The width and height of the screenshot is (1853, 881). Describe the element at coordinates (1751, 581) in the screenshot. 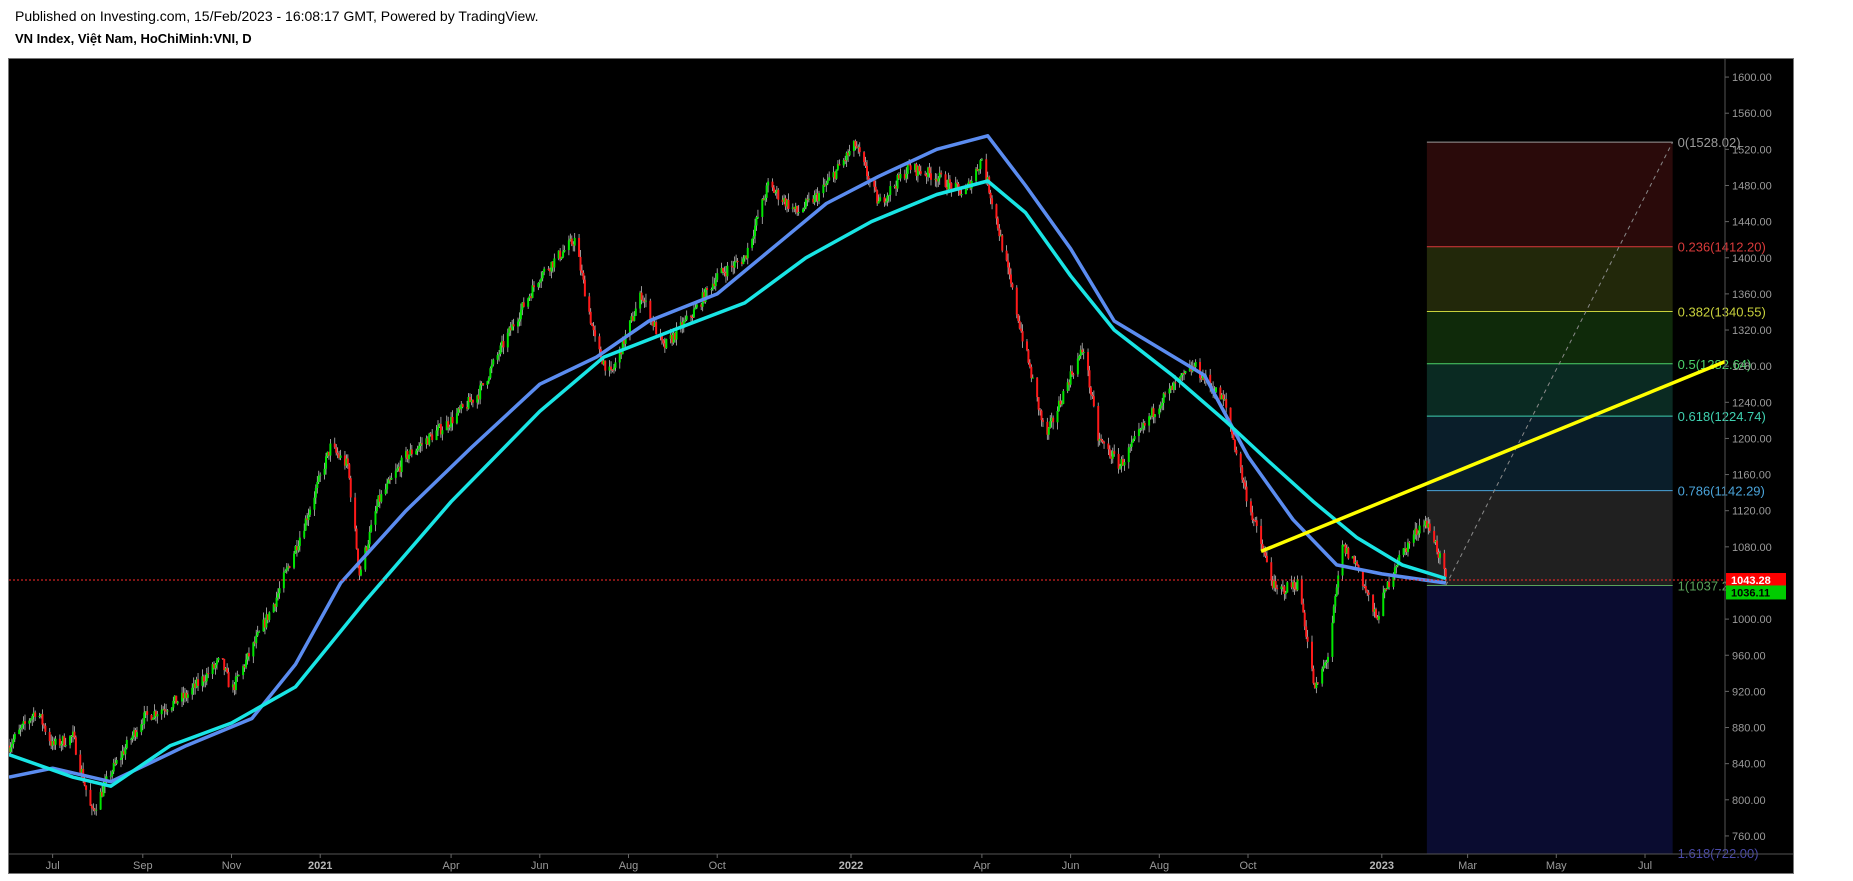

I see `current-price-badge: 1043.28` at that location.